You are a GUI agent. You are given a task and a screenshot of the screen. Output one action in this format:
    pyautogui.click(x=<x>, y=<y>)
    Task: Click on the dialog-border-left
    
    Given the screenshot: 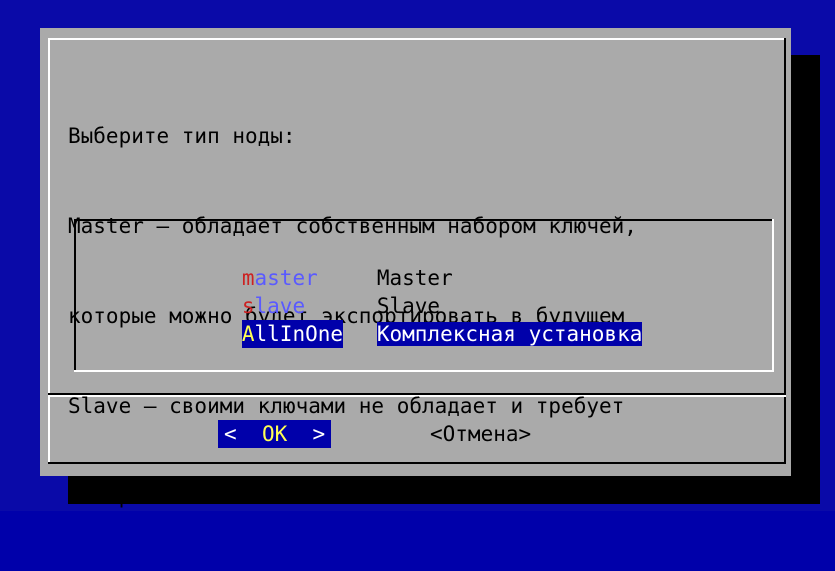 What is the action you would take?
    pyautogui.click(x=49, y=251)
    